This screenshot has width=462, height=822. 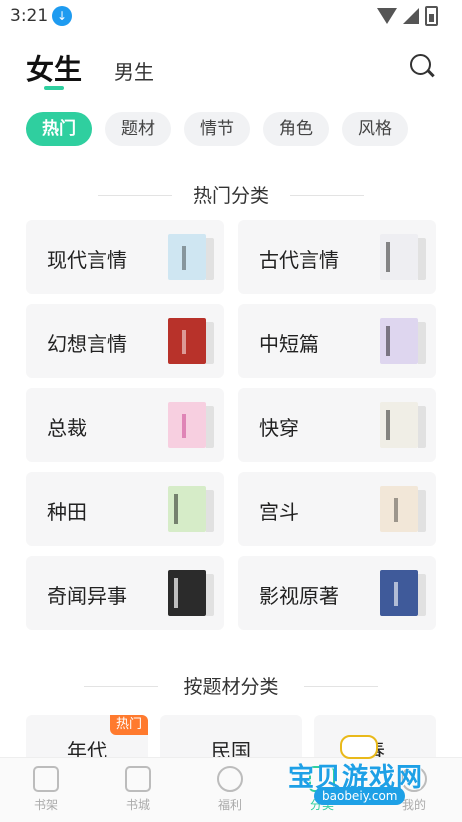 What do you see at coordinates (337, 341) in the screenshot?
I see `category-card: 中短篇` at bounding box center [337, 341].